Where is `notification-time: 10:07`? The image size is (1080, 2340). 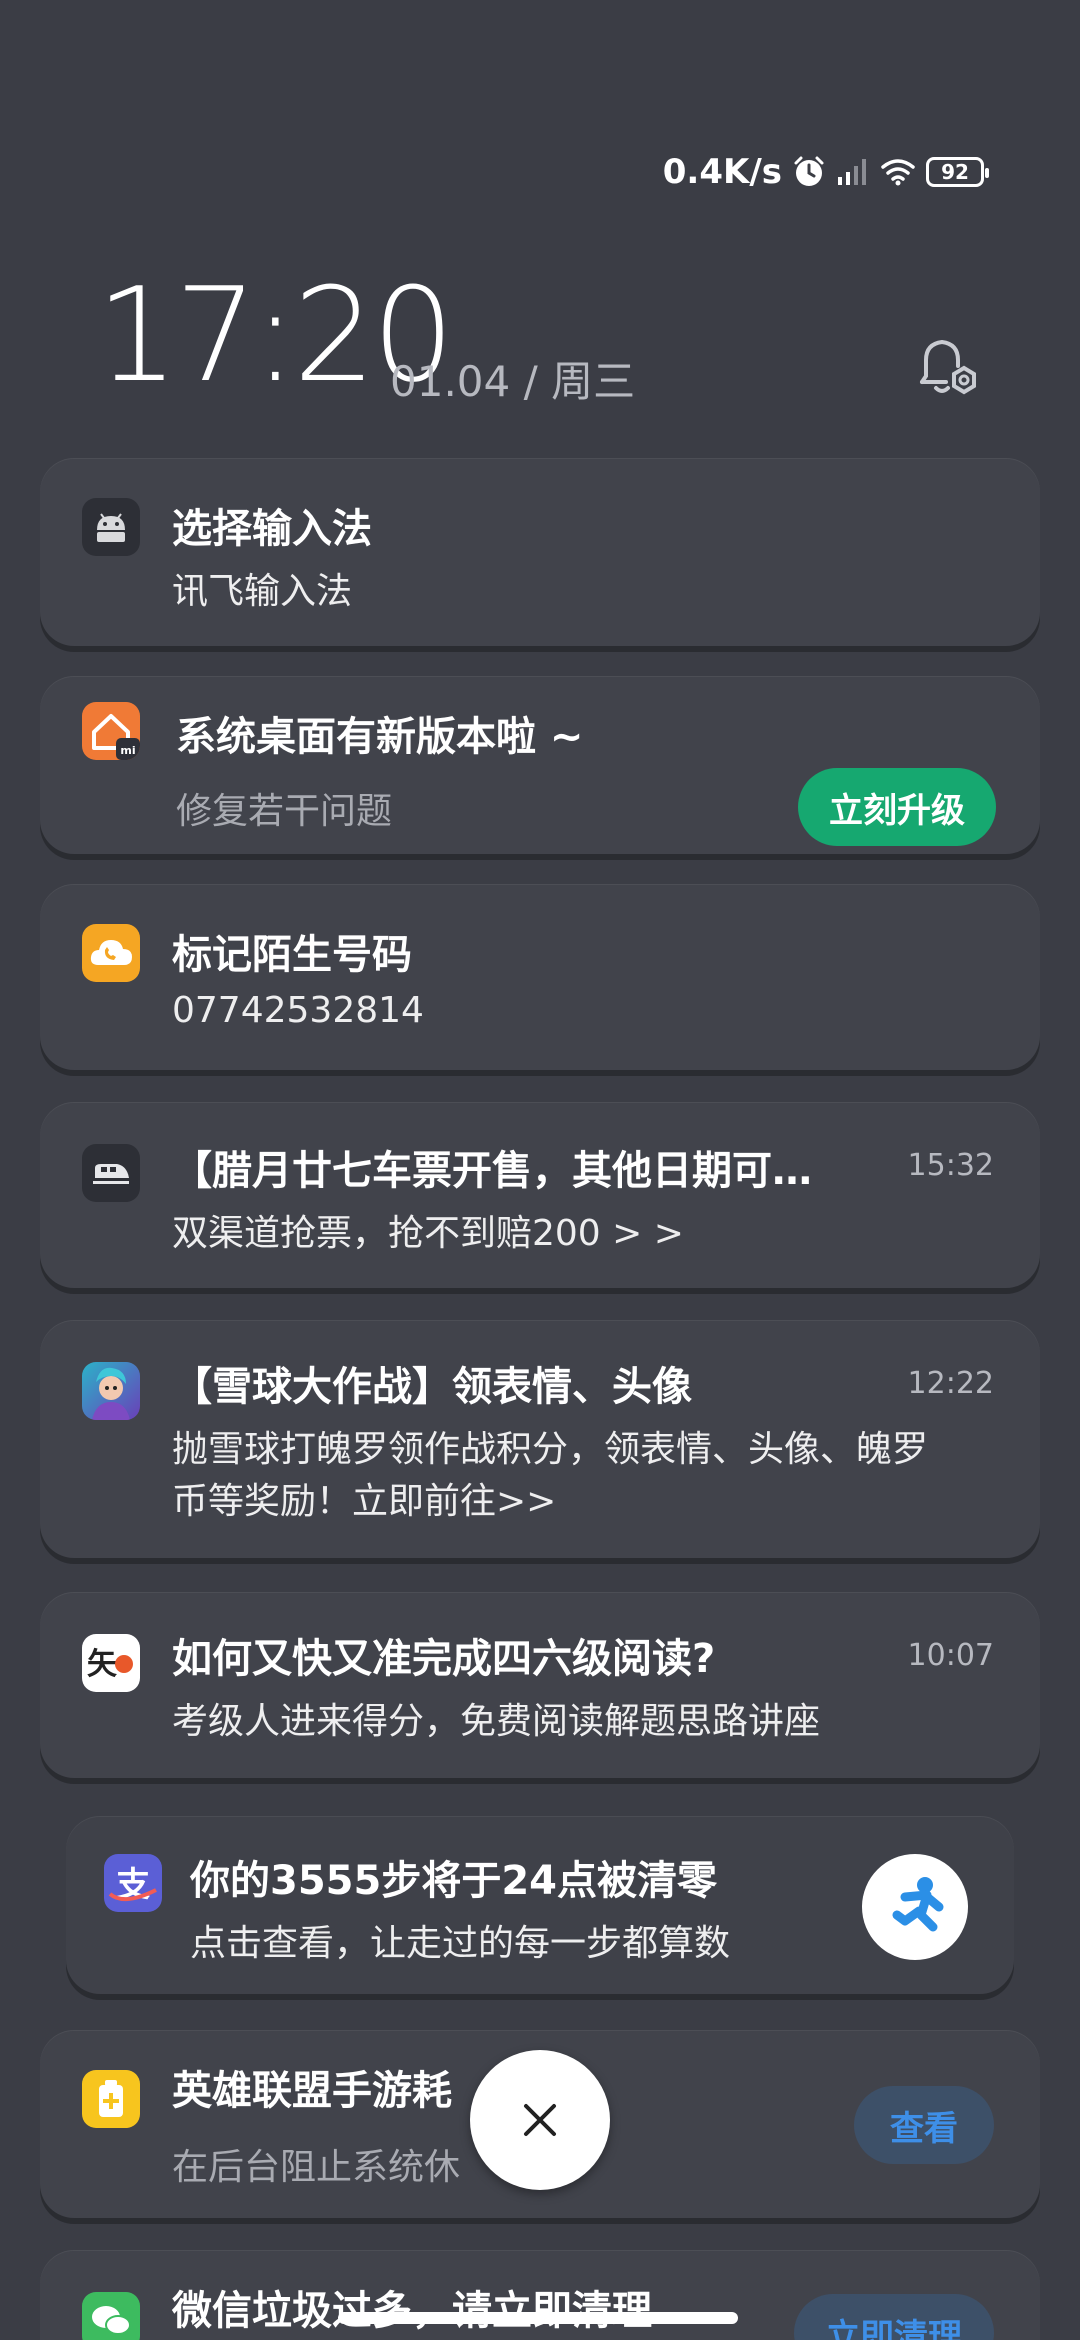
notification-time: 10:07 is located at coordinates (950, 1655).